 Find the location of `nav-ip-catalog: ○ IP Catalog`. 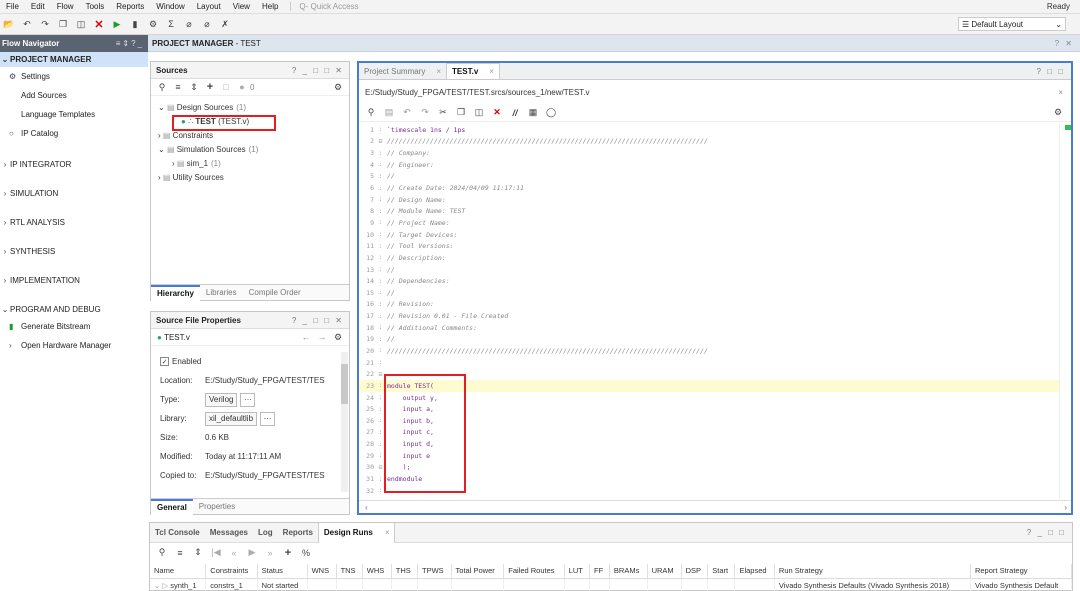

nav-ip-catalog: ○ IP Catalog is located at coordinates (74, 133).